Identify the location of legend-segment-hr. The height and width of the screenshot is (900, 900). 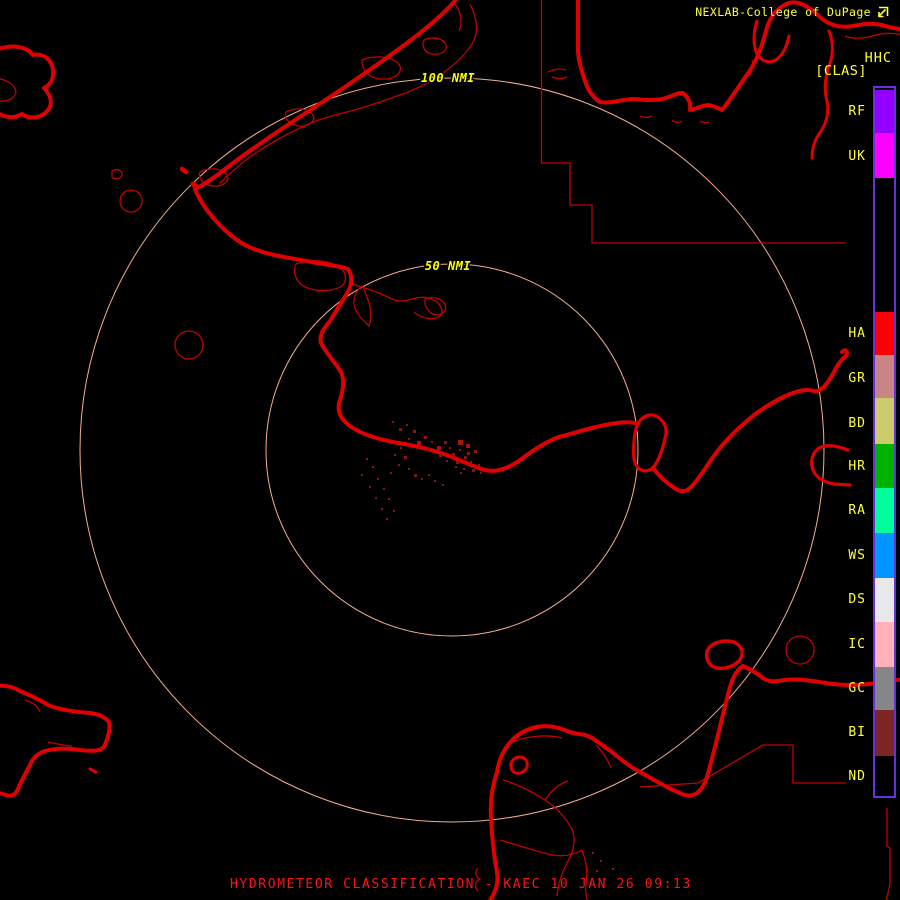
(884, 466).